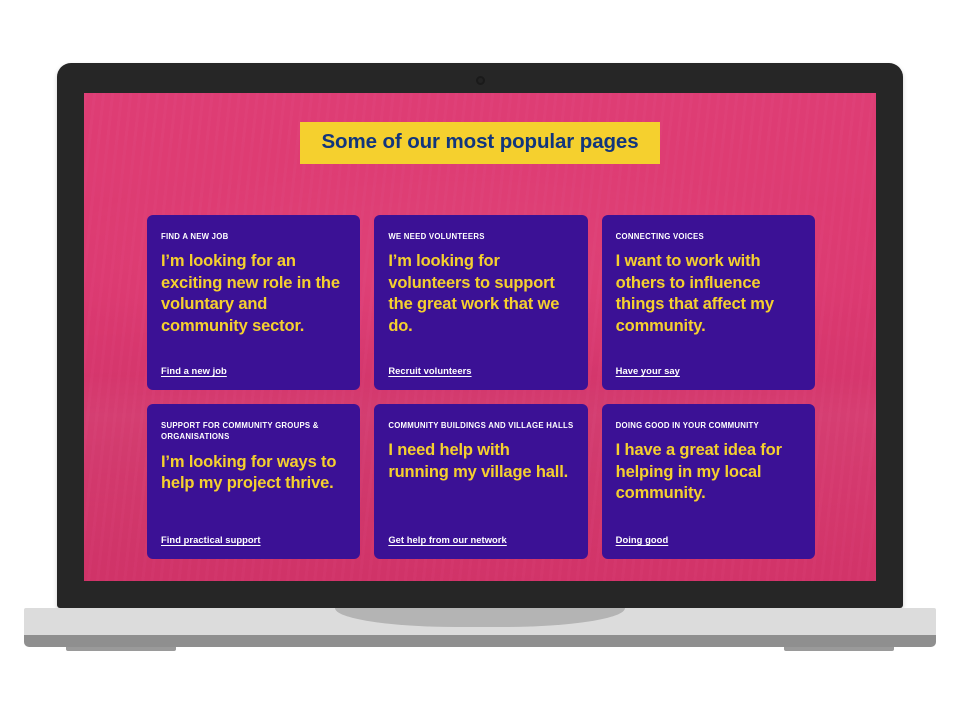 The image size is (960, 720). What do you see at coordinates (447, 530) in the screenshot?
I see `card-link-get-help-from-our-network: Get help from our network` at bounding box center [447, 530].